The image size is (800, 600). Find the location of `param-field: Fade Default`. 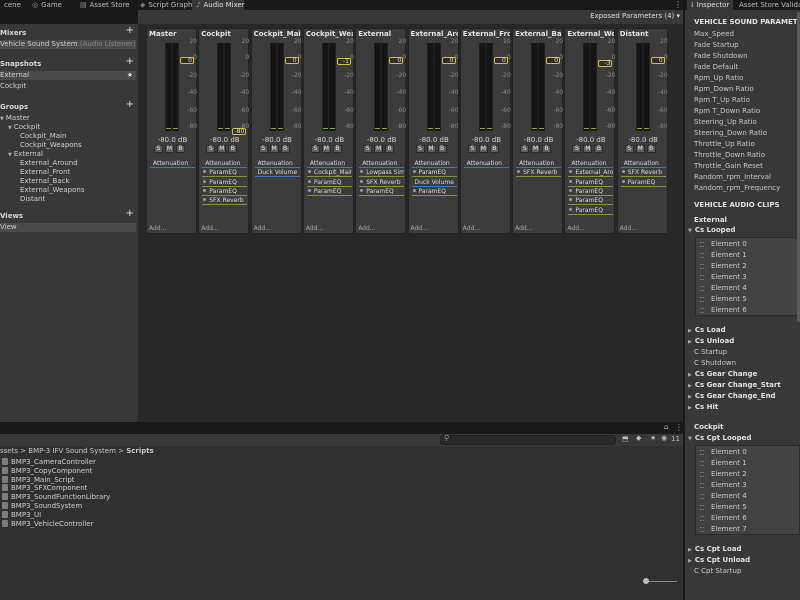

param-field: Fade Default is located at coordinates (716, 67).